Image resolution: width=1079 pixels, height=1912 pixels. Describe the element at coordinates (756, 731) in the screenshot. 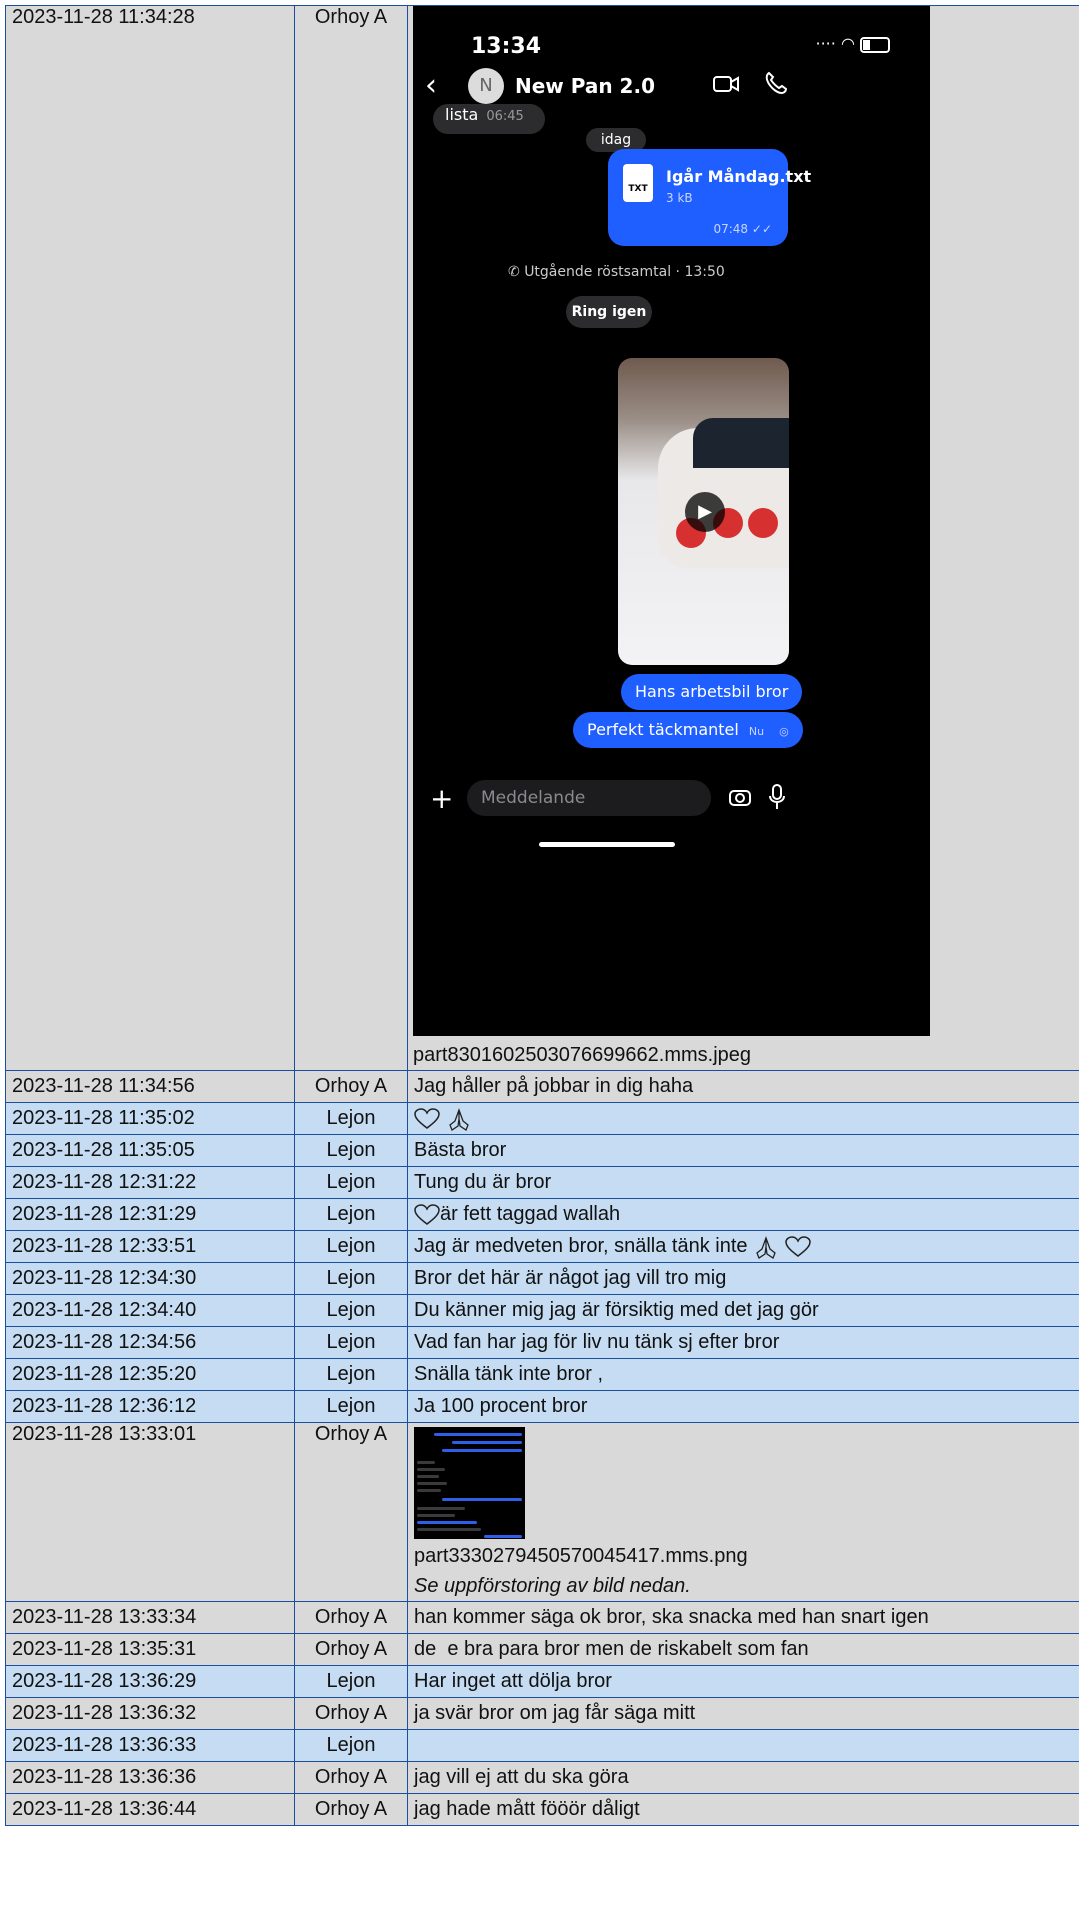

I see `bubble-time: Nu` at that location.